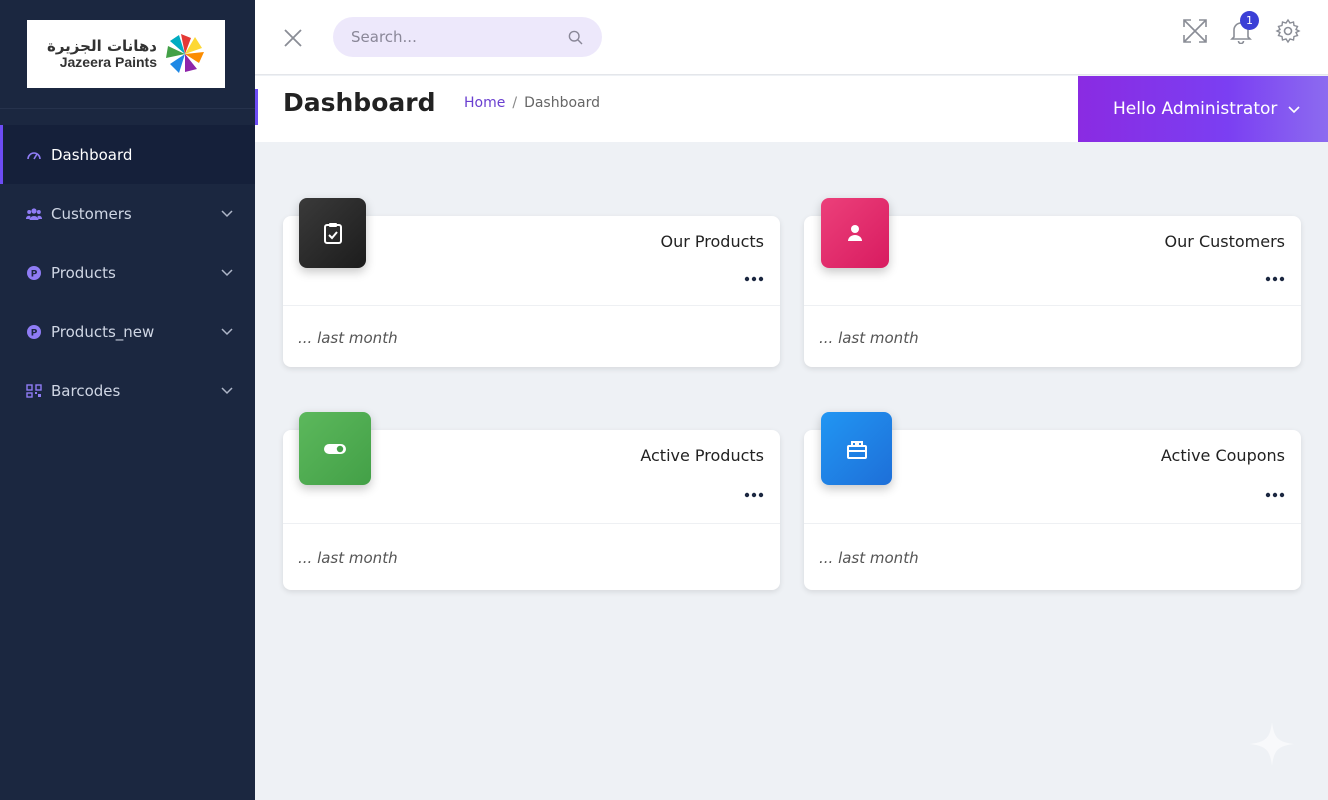 This screenshot has height=800, width=1328. I want to click on toggle-icon, so click(335, 448).